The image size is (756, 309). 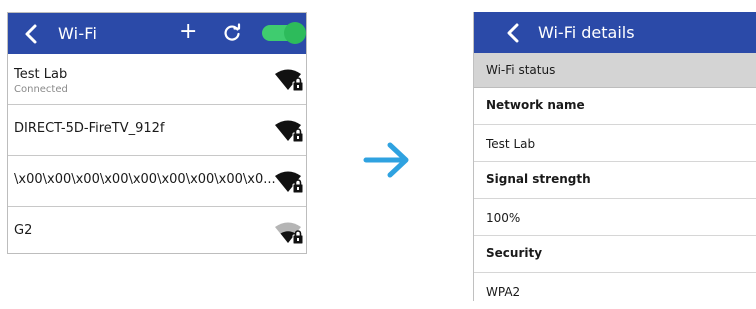 What do you see at coordinates (503, 218) in the screenshot?
I see `field-value: 100%` at bounding box center [503, 218].